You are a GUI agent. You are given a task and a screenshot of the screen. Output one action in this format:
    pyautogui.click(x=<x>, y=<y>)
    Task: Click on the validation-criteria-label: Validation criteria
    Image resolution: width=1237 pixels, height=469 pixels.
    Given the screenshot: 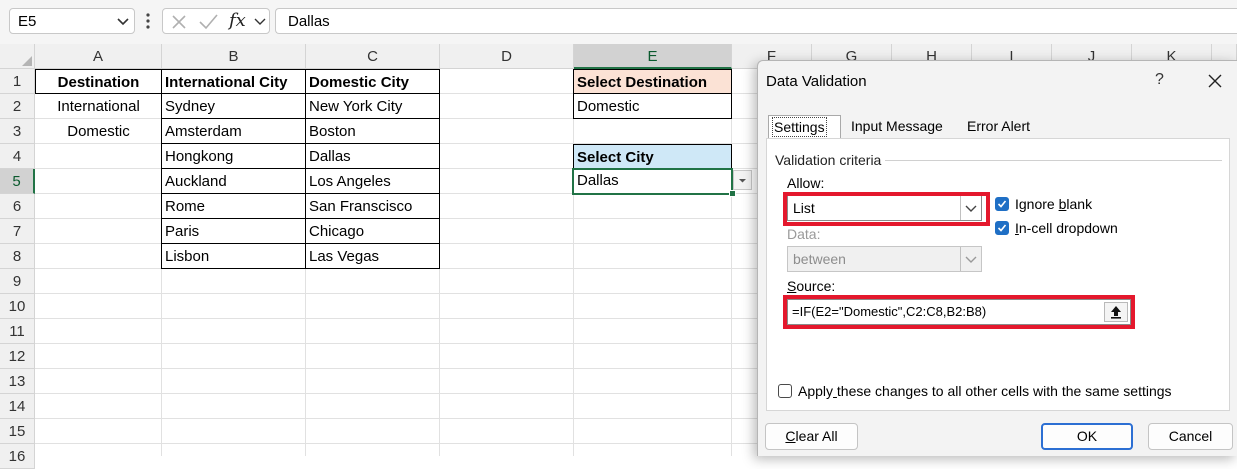 What is the action you would take?
    pyautogui.click(x=830, y=160)
    